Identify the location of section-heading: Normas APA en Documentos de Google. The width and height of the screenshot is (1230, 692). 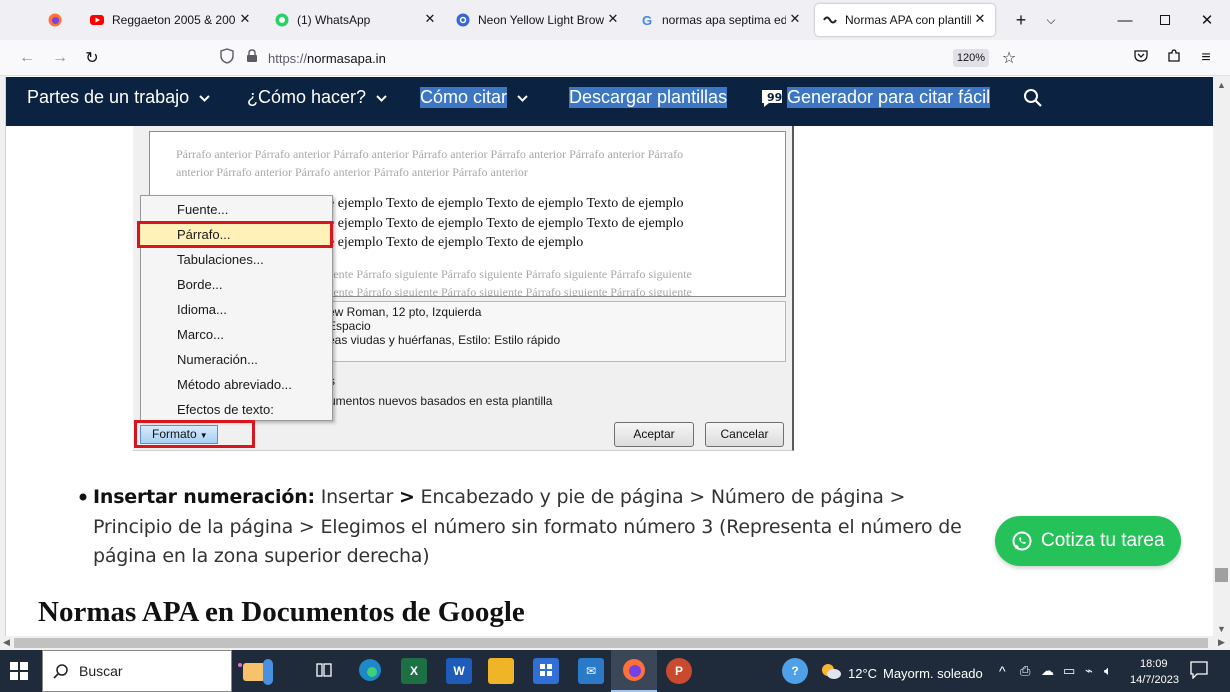
(281, 612).